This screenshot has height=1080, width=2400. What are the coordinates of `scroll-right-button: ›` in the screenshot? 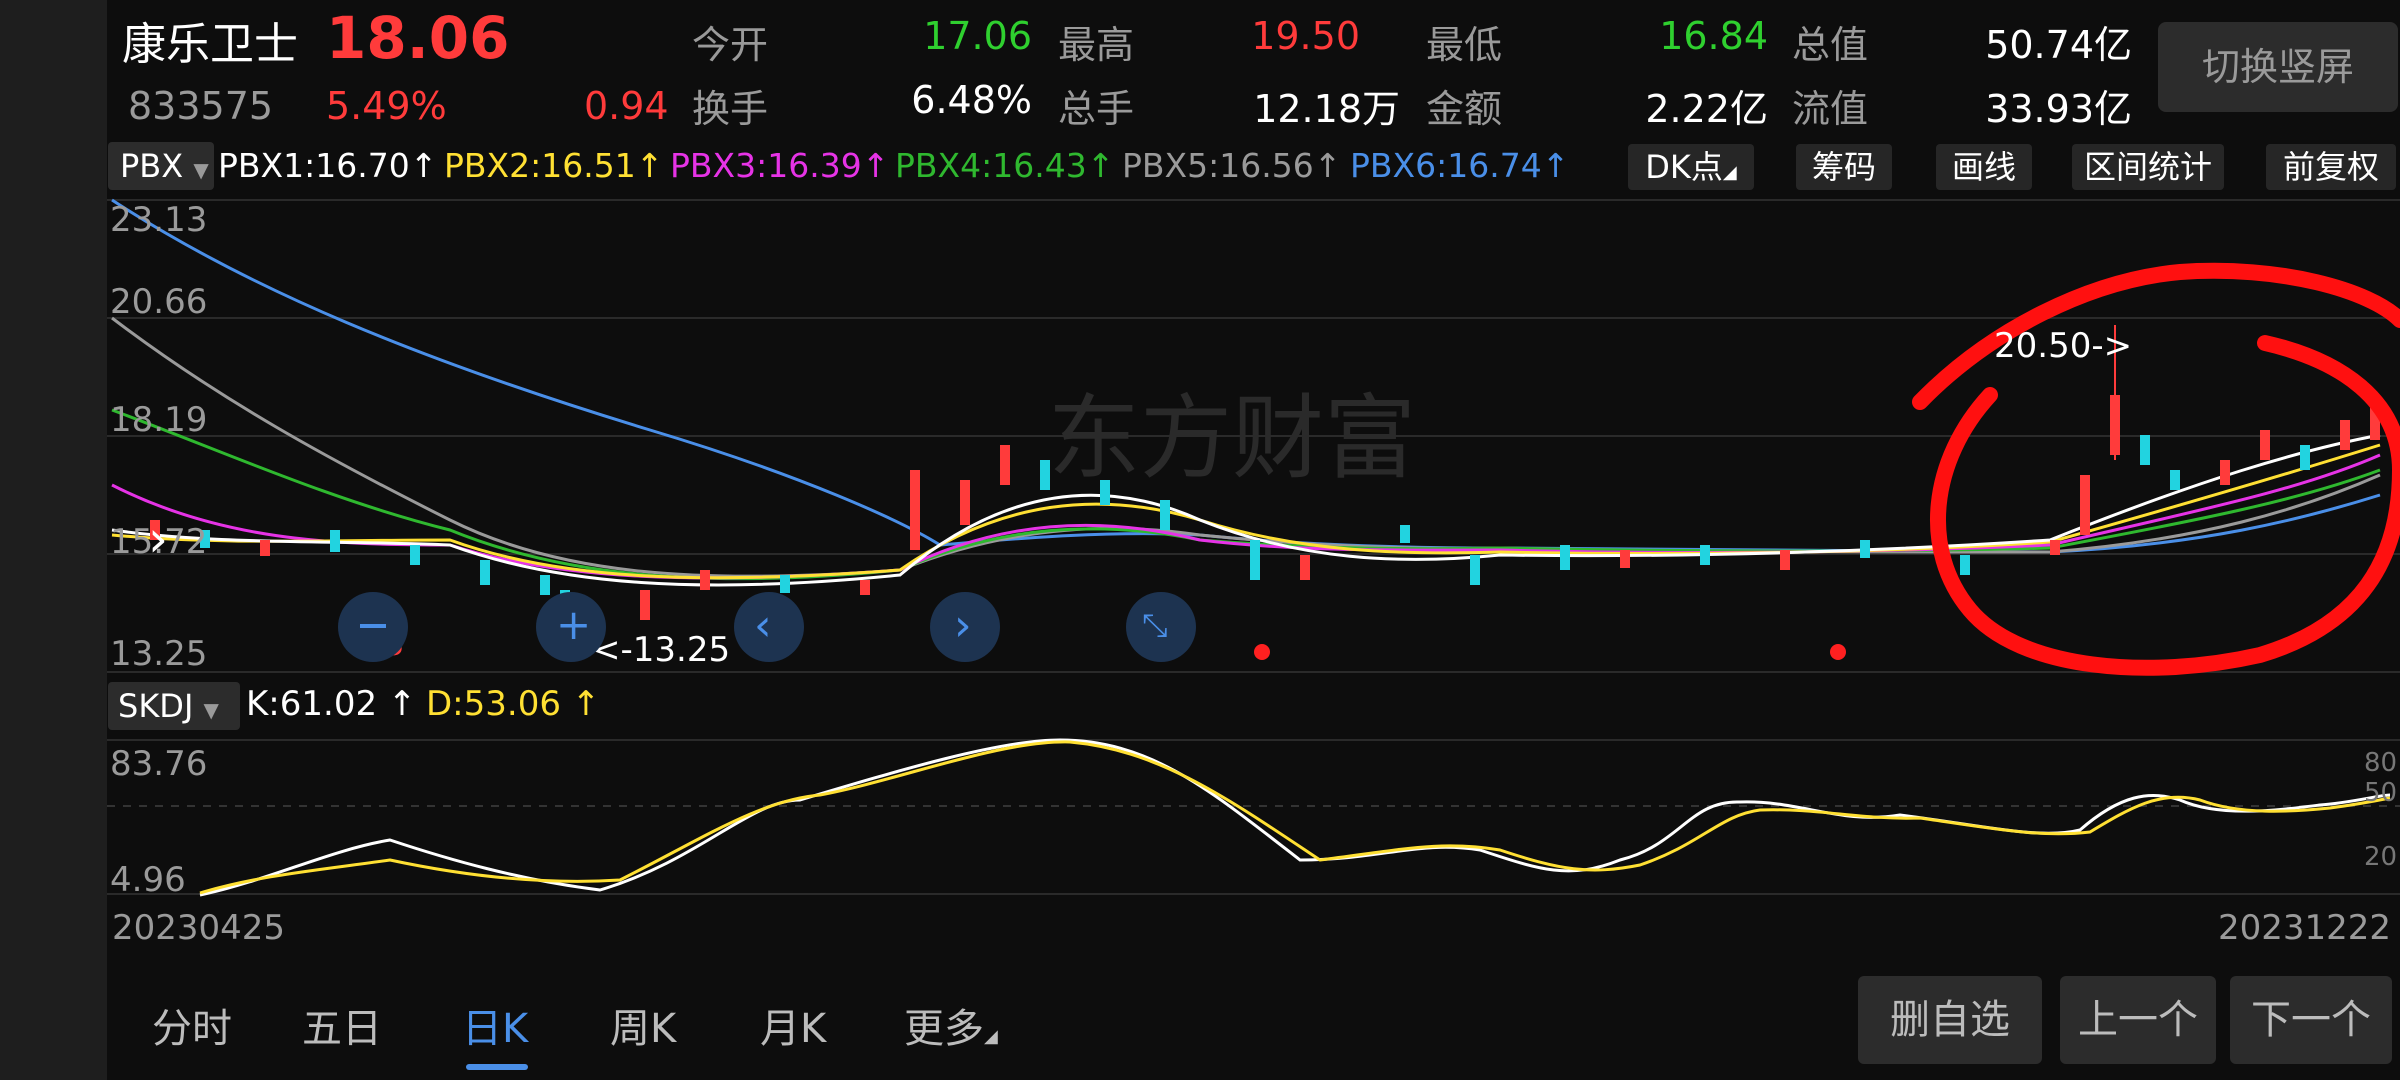 It's located at (965, 627).